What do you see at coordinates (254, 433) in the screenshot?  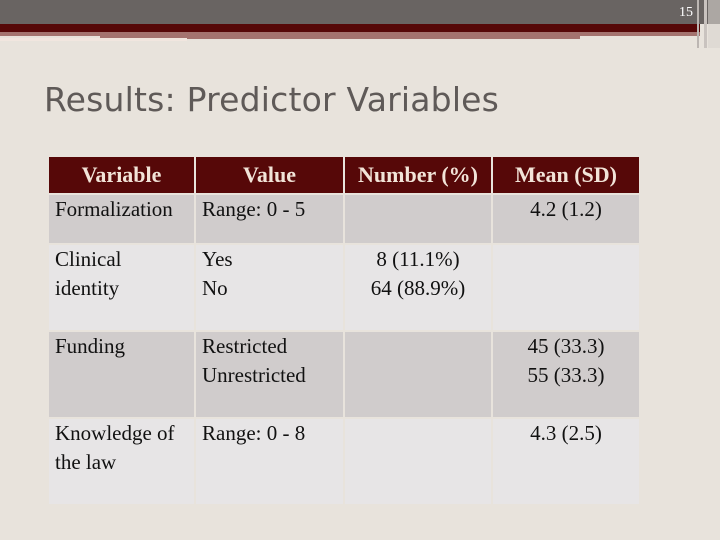 I see `cell-text: Range: 0 - 8` at bounding box center [254, 433].